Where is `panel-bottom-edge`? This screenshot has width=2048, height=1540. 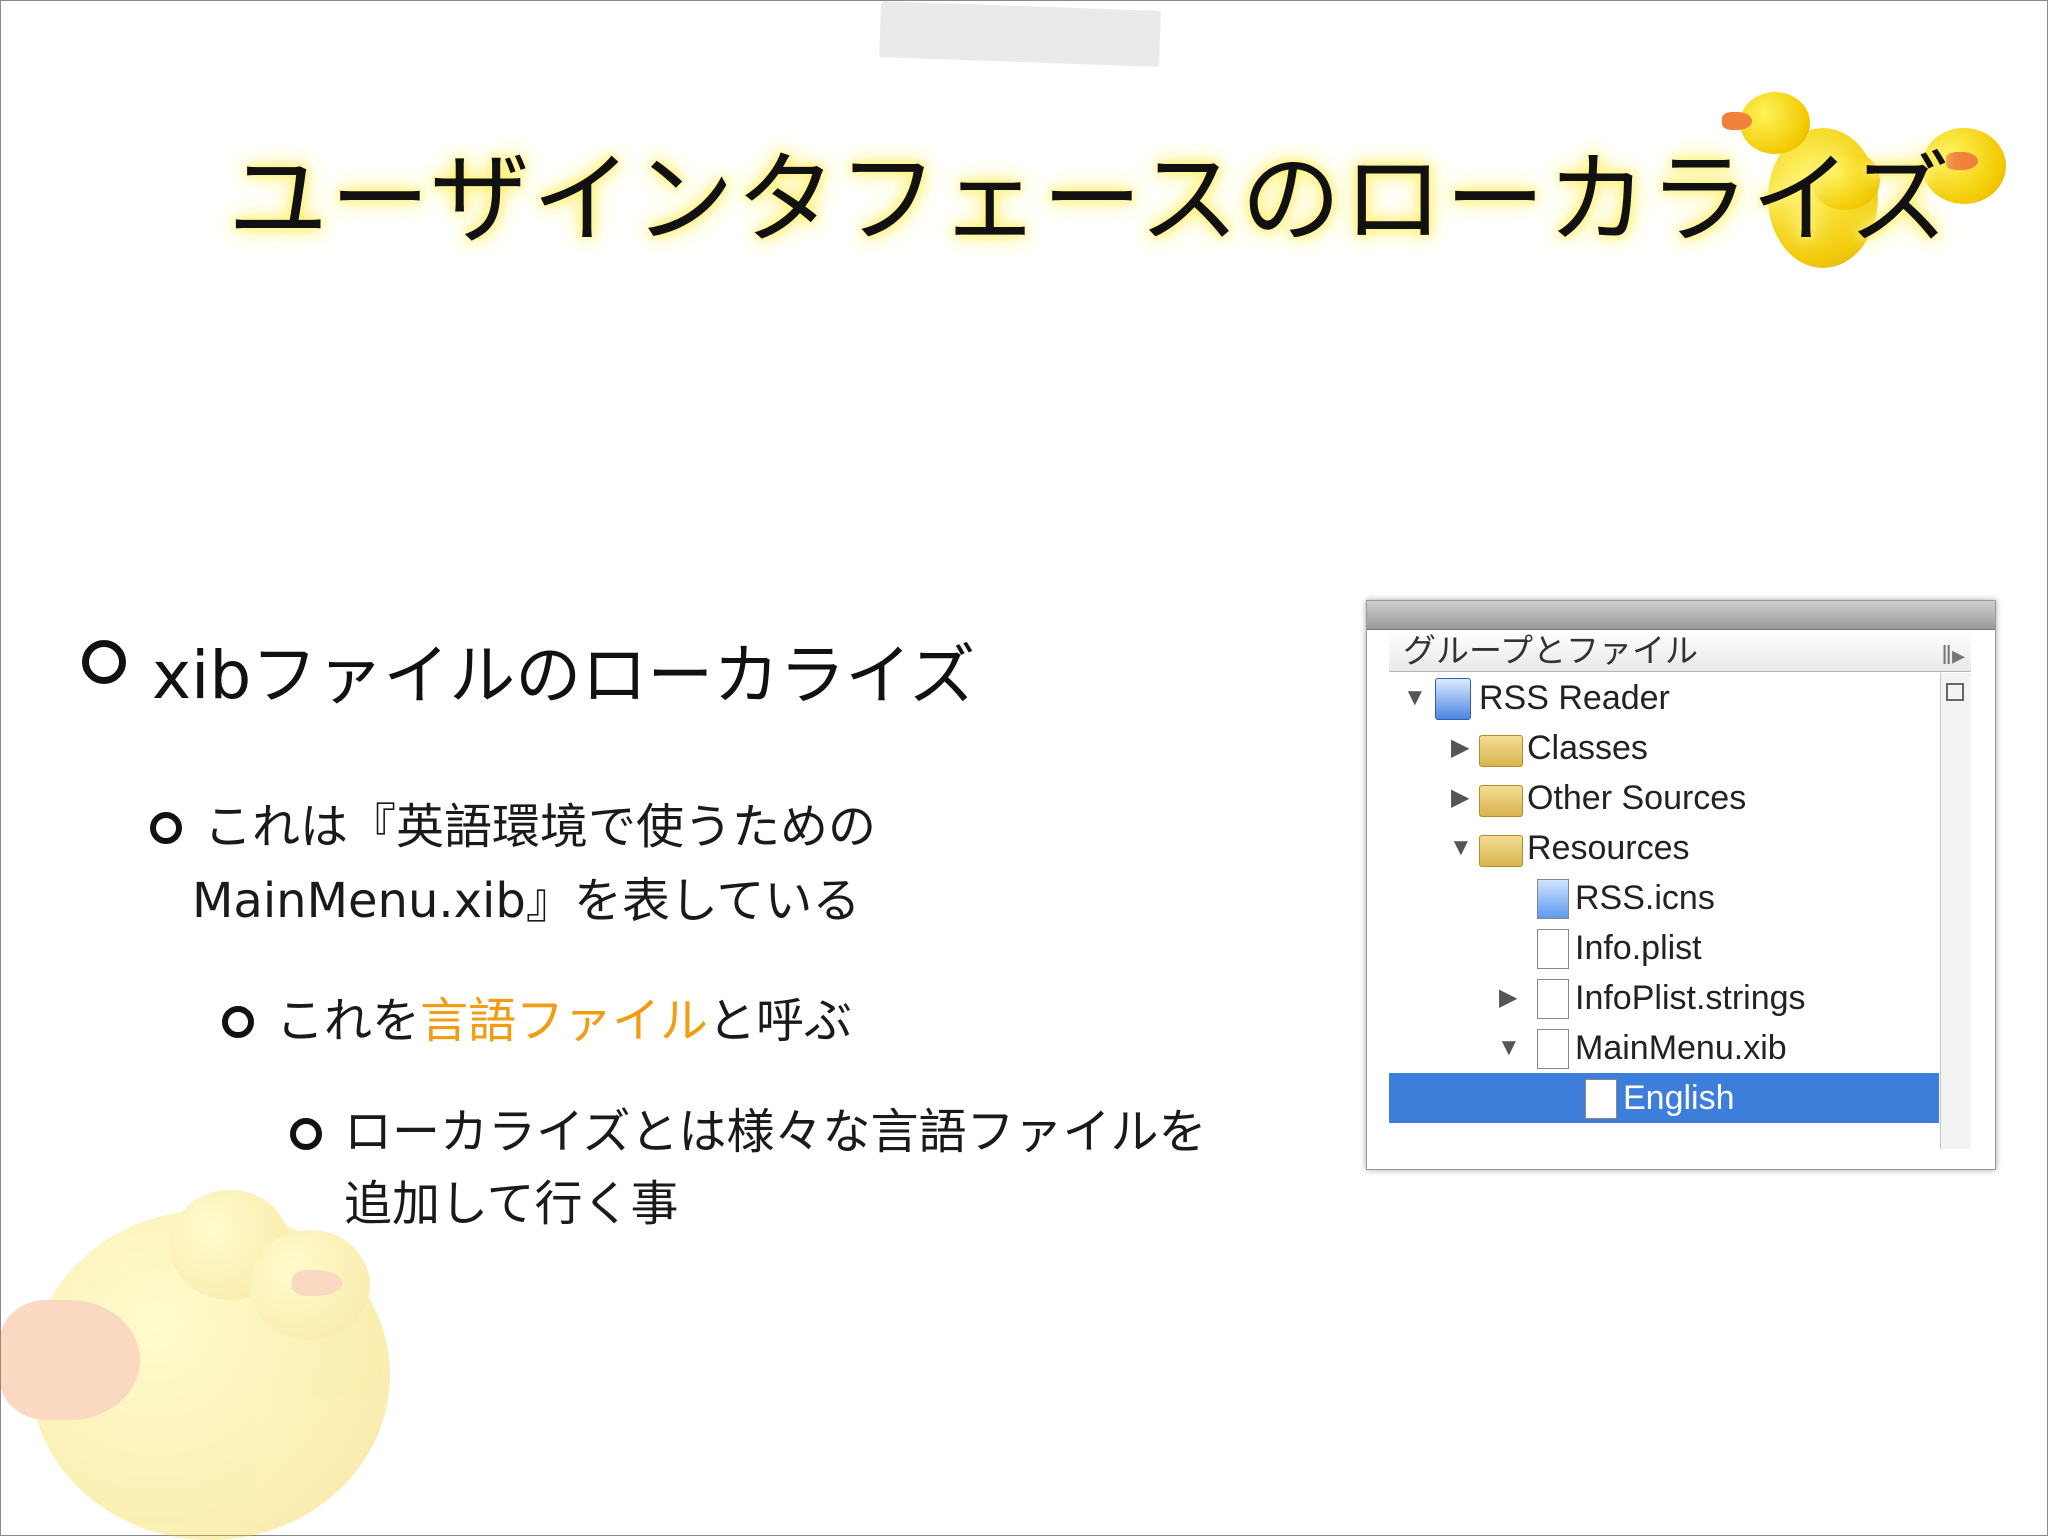
panel-bottom-edge is located at coordinates (1681, 1160).